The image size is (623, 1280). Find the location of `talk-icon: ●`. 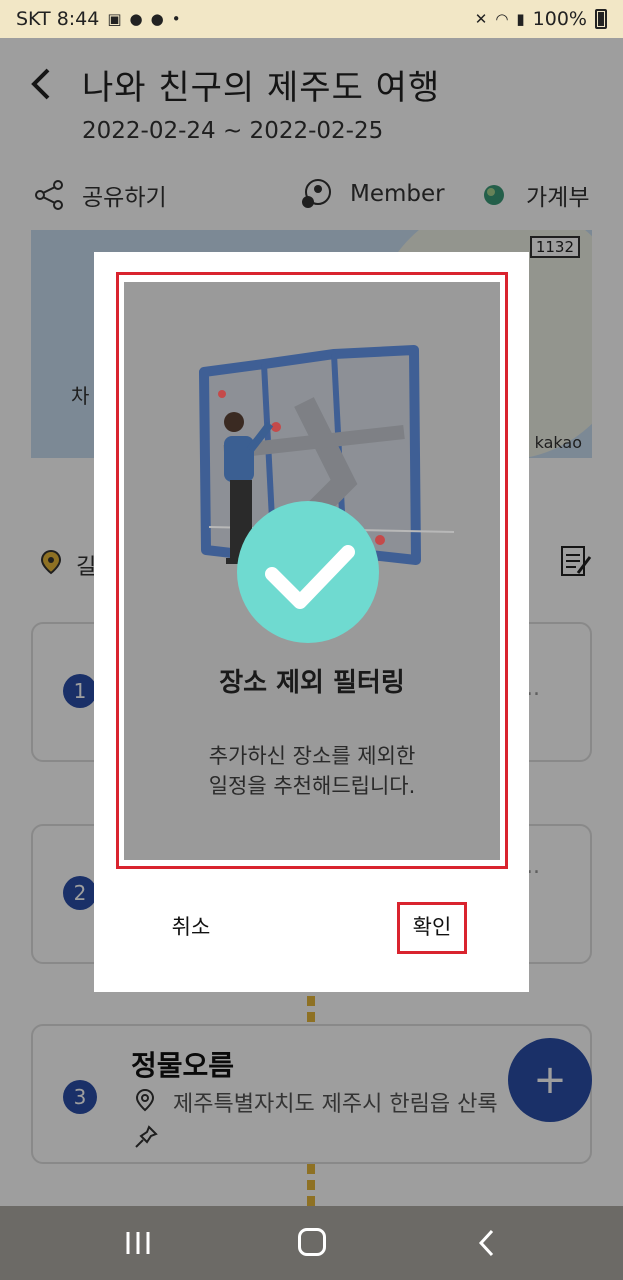

talk-icon: ● is located at coordinates (136, 19).